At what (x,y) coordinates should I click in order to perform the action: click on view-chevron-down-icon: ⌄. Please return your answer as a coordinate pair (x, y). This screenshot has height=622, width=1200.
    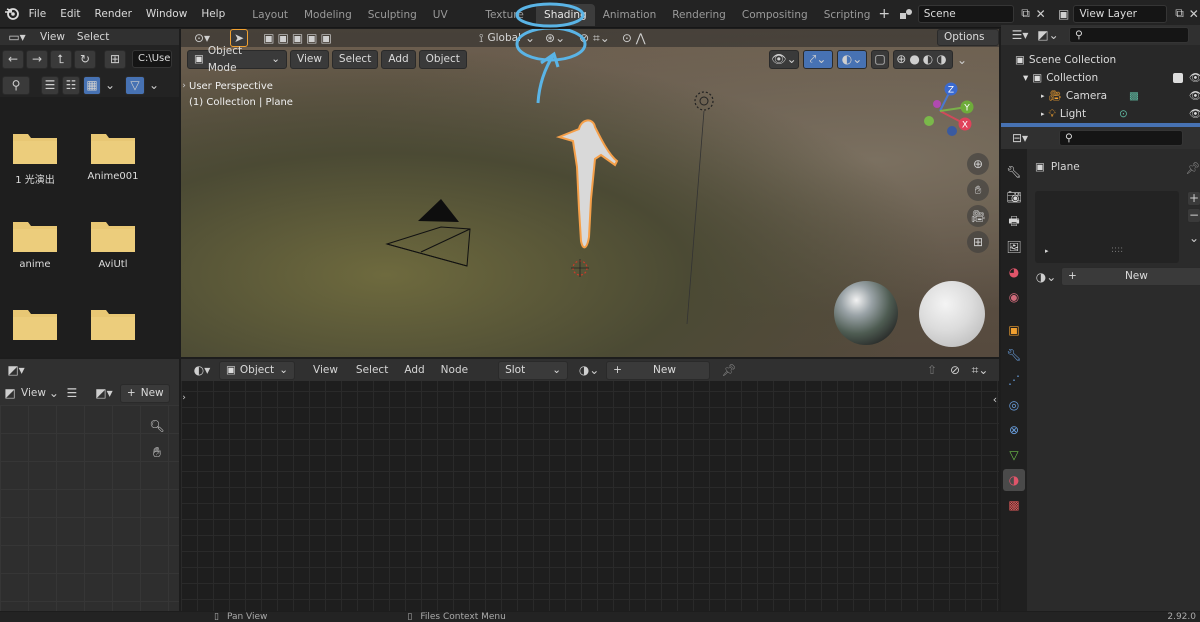
    Looking at the image, I should click on (54, 393).